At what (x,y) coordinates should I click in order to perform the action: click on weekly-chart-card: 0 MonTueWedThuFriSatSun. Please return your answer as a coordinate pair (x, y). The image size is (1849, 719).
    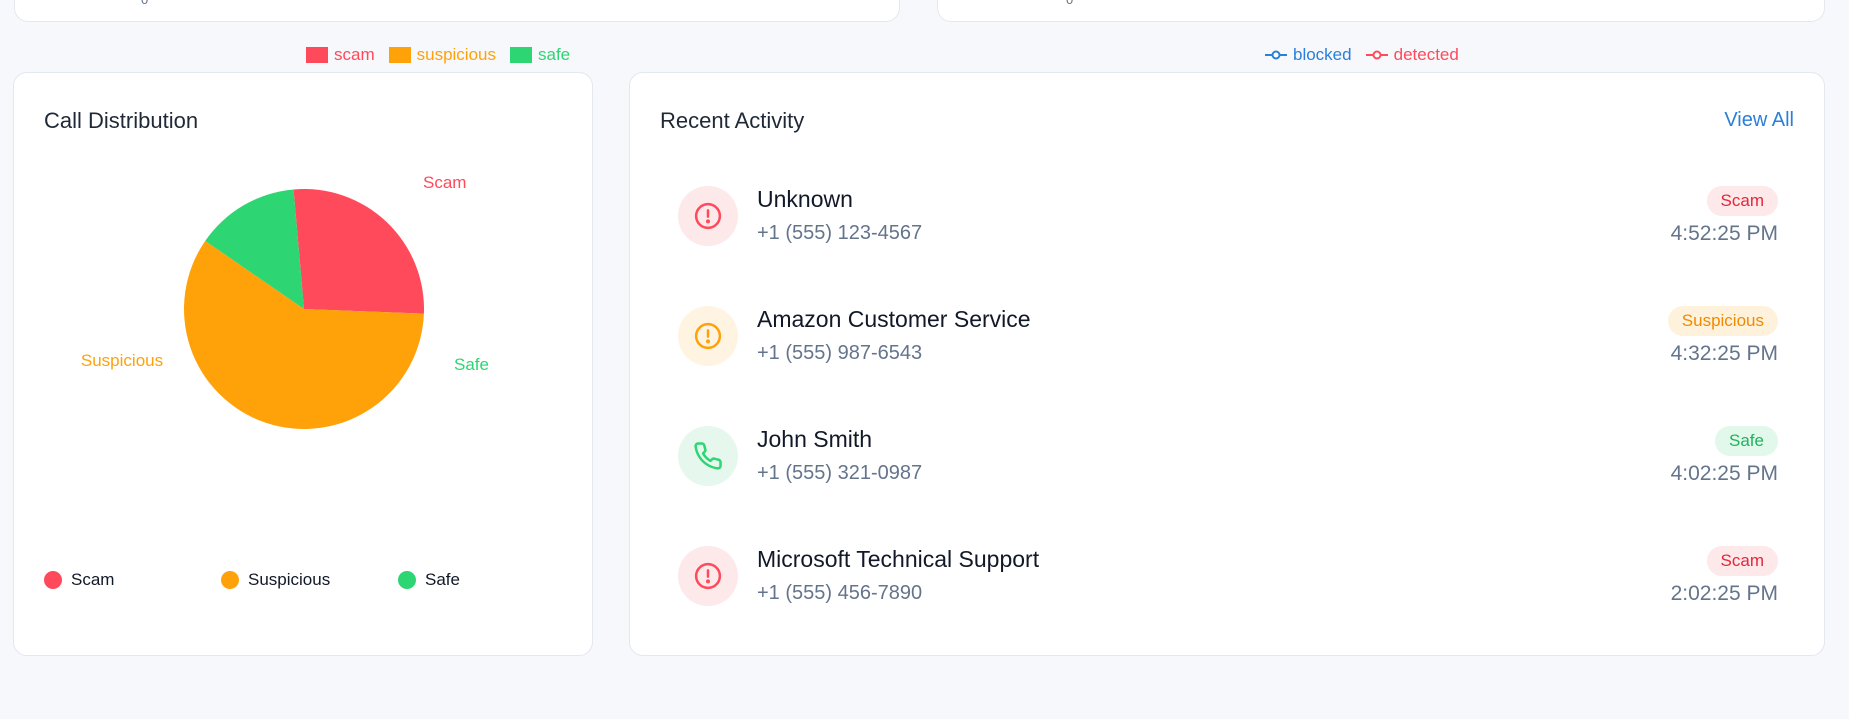
    Looking at the image, I should click on (457, 11).